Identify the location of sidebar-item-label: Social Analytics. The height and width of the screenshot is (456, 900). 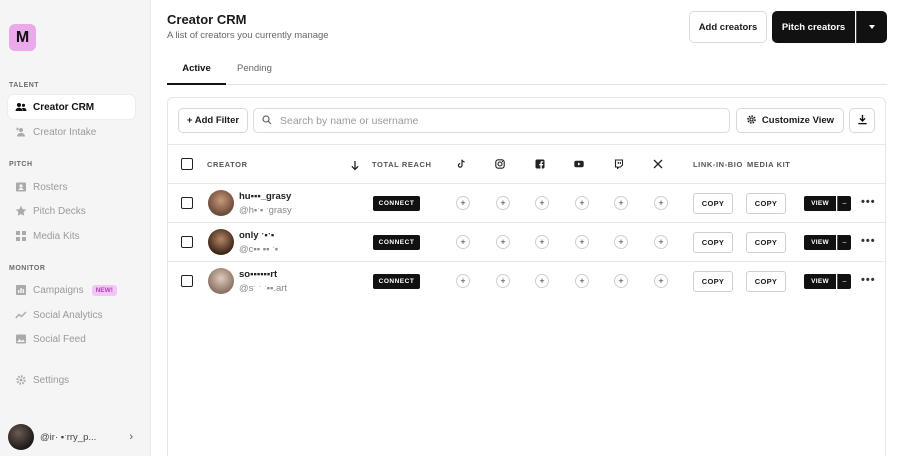
(68, 315).